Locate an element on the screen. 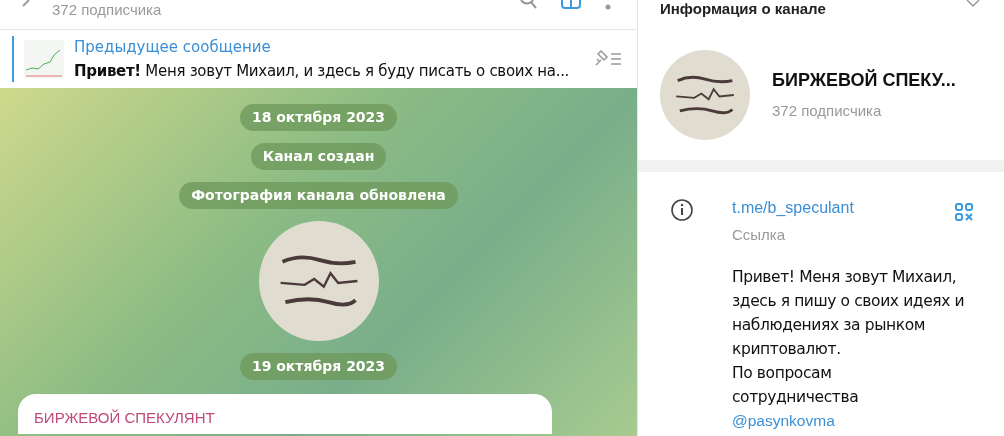 This screenshot has height=436, width=1004. mention-link: @pasynkovma is located at coordinates (853, 420).